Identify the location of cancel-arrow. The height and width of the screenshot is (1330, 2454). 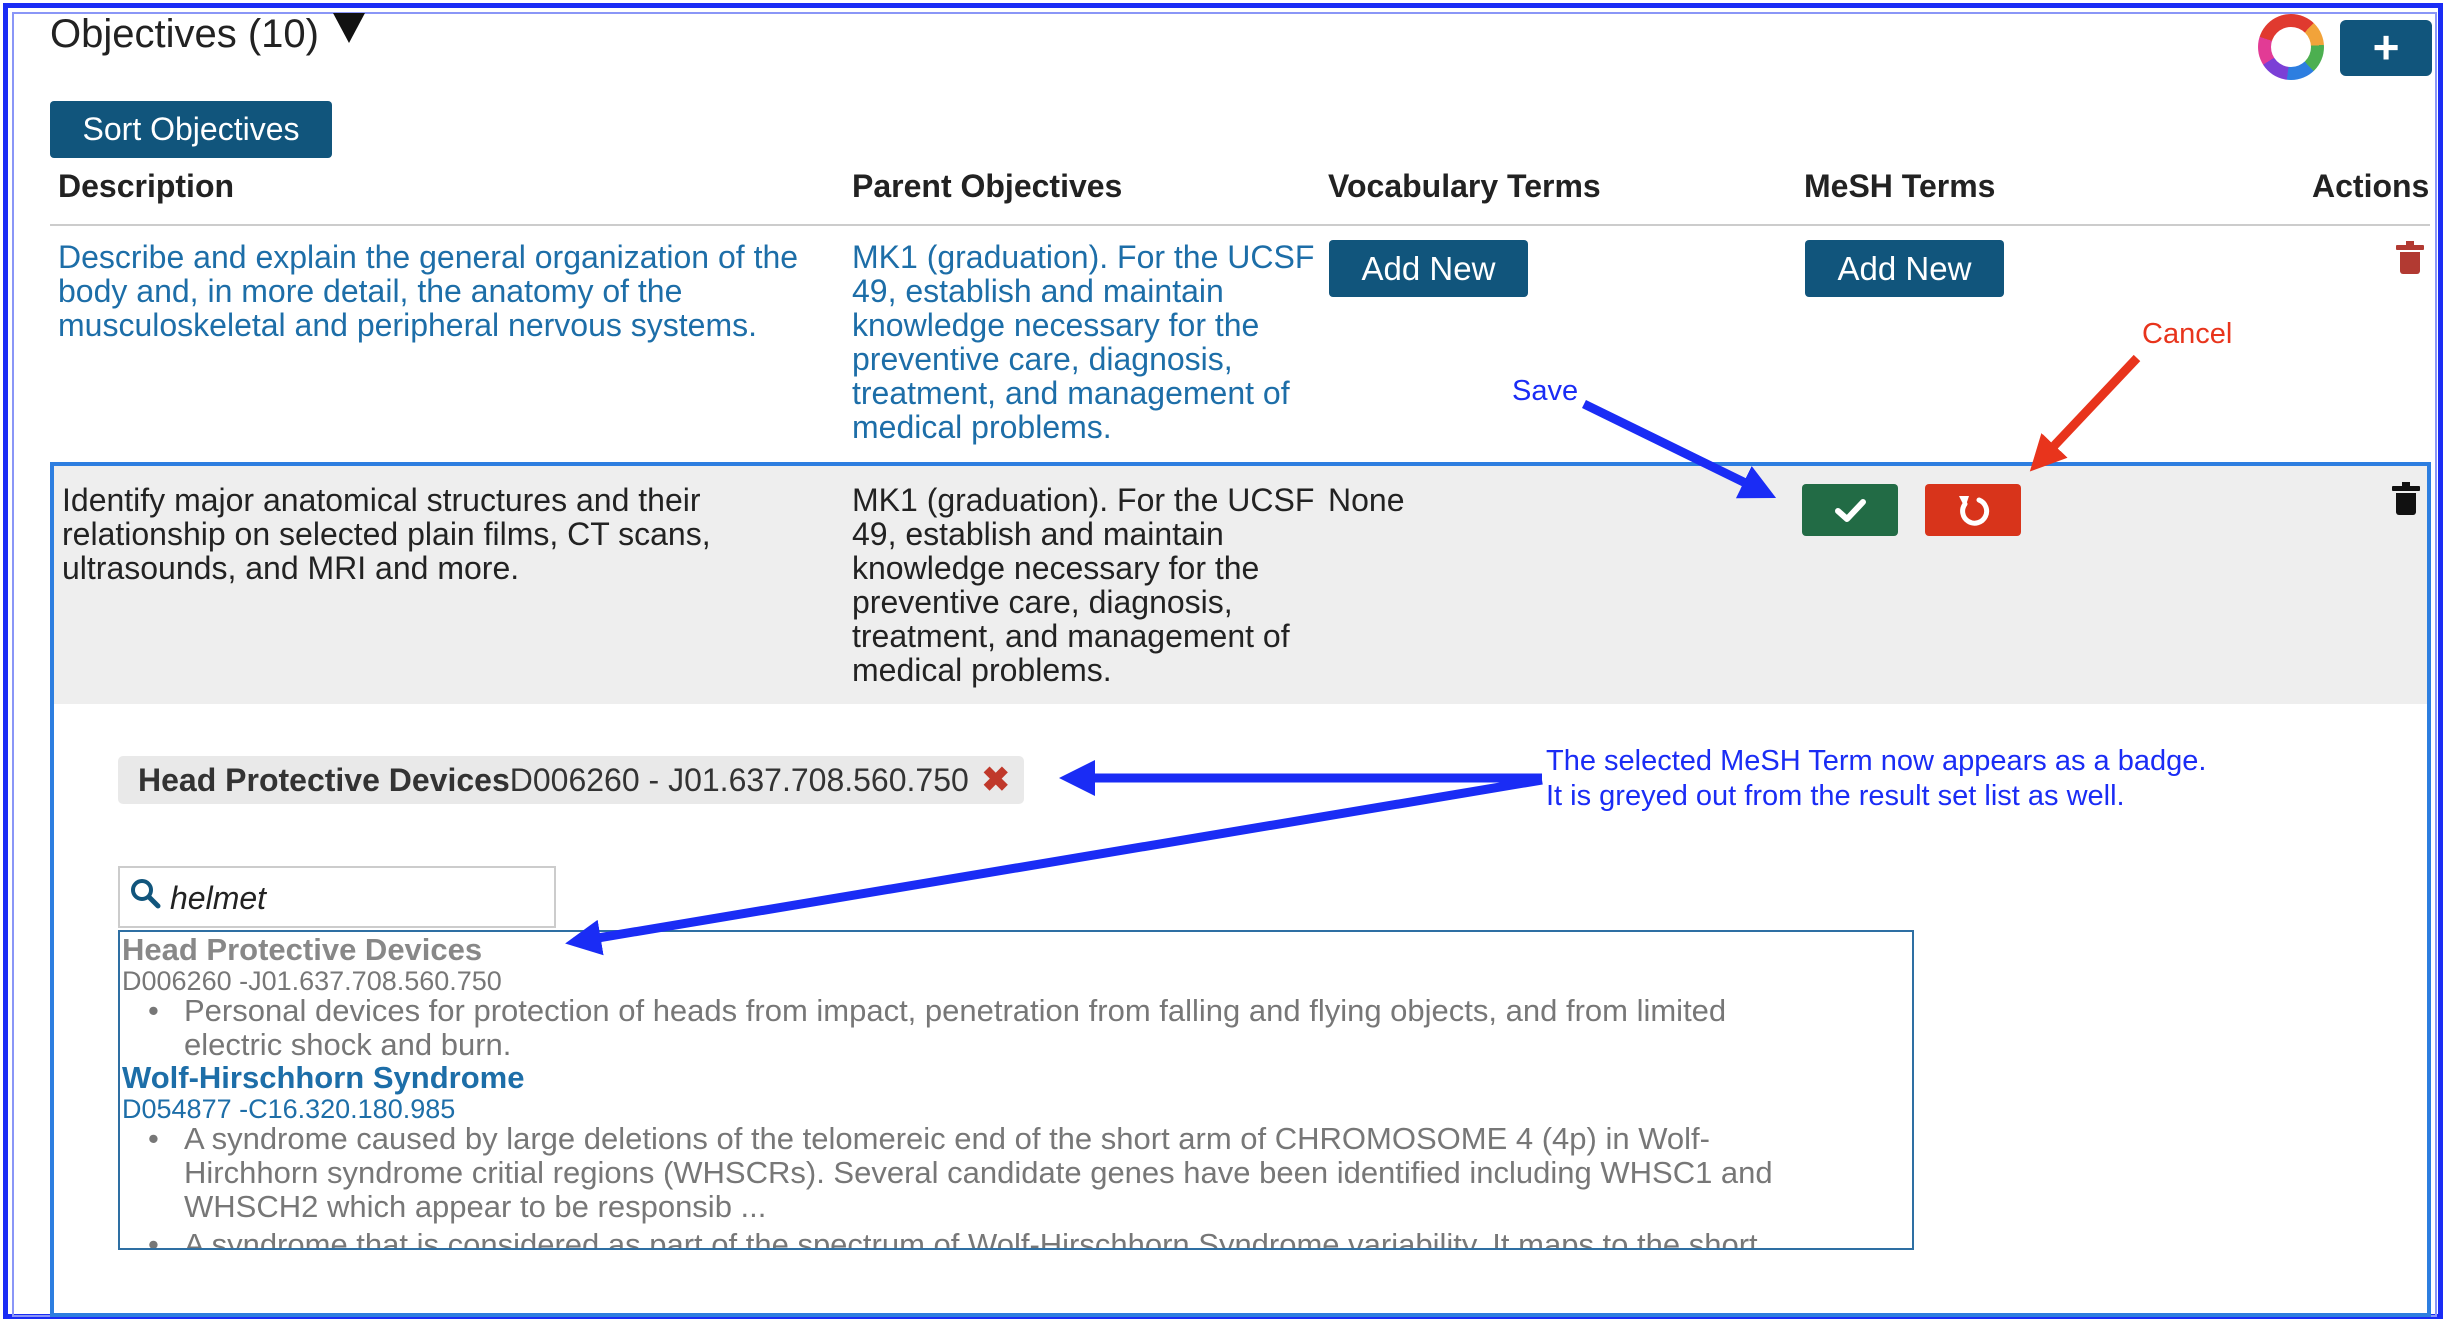
(2085, 413).